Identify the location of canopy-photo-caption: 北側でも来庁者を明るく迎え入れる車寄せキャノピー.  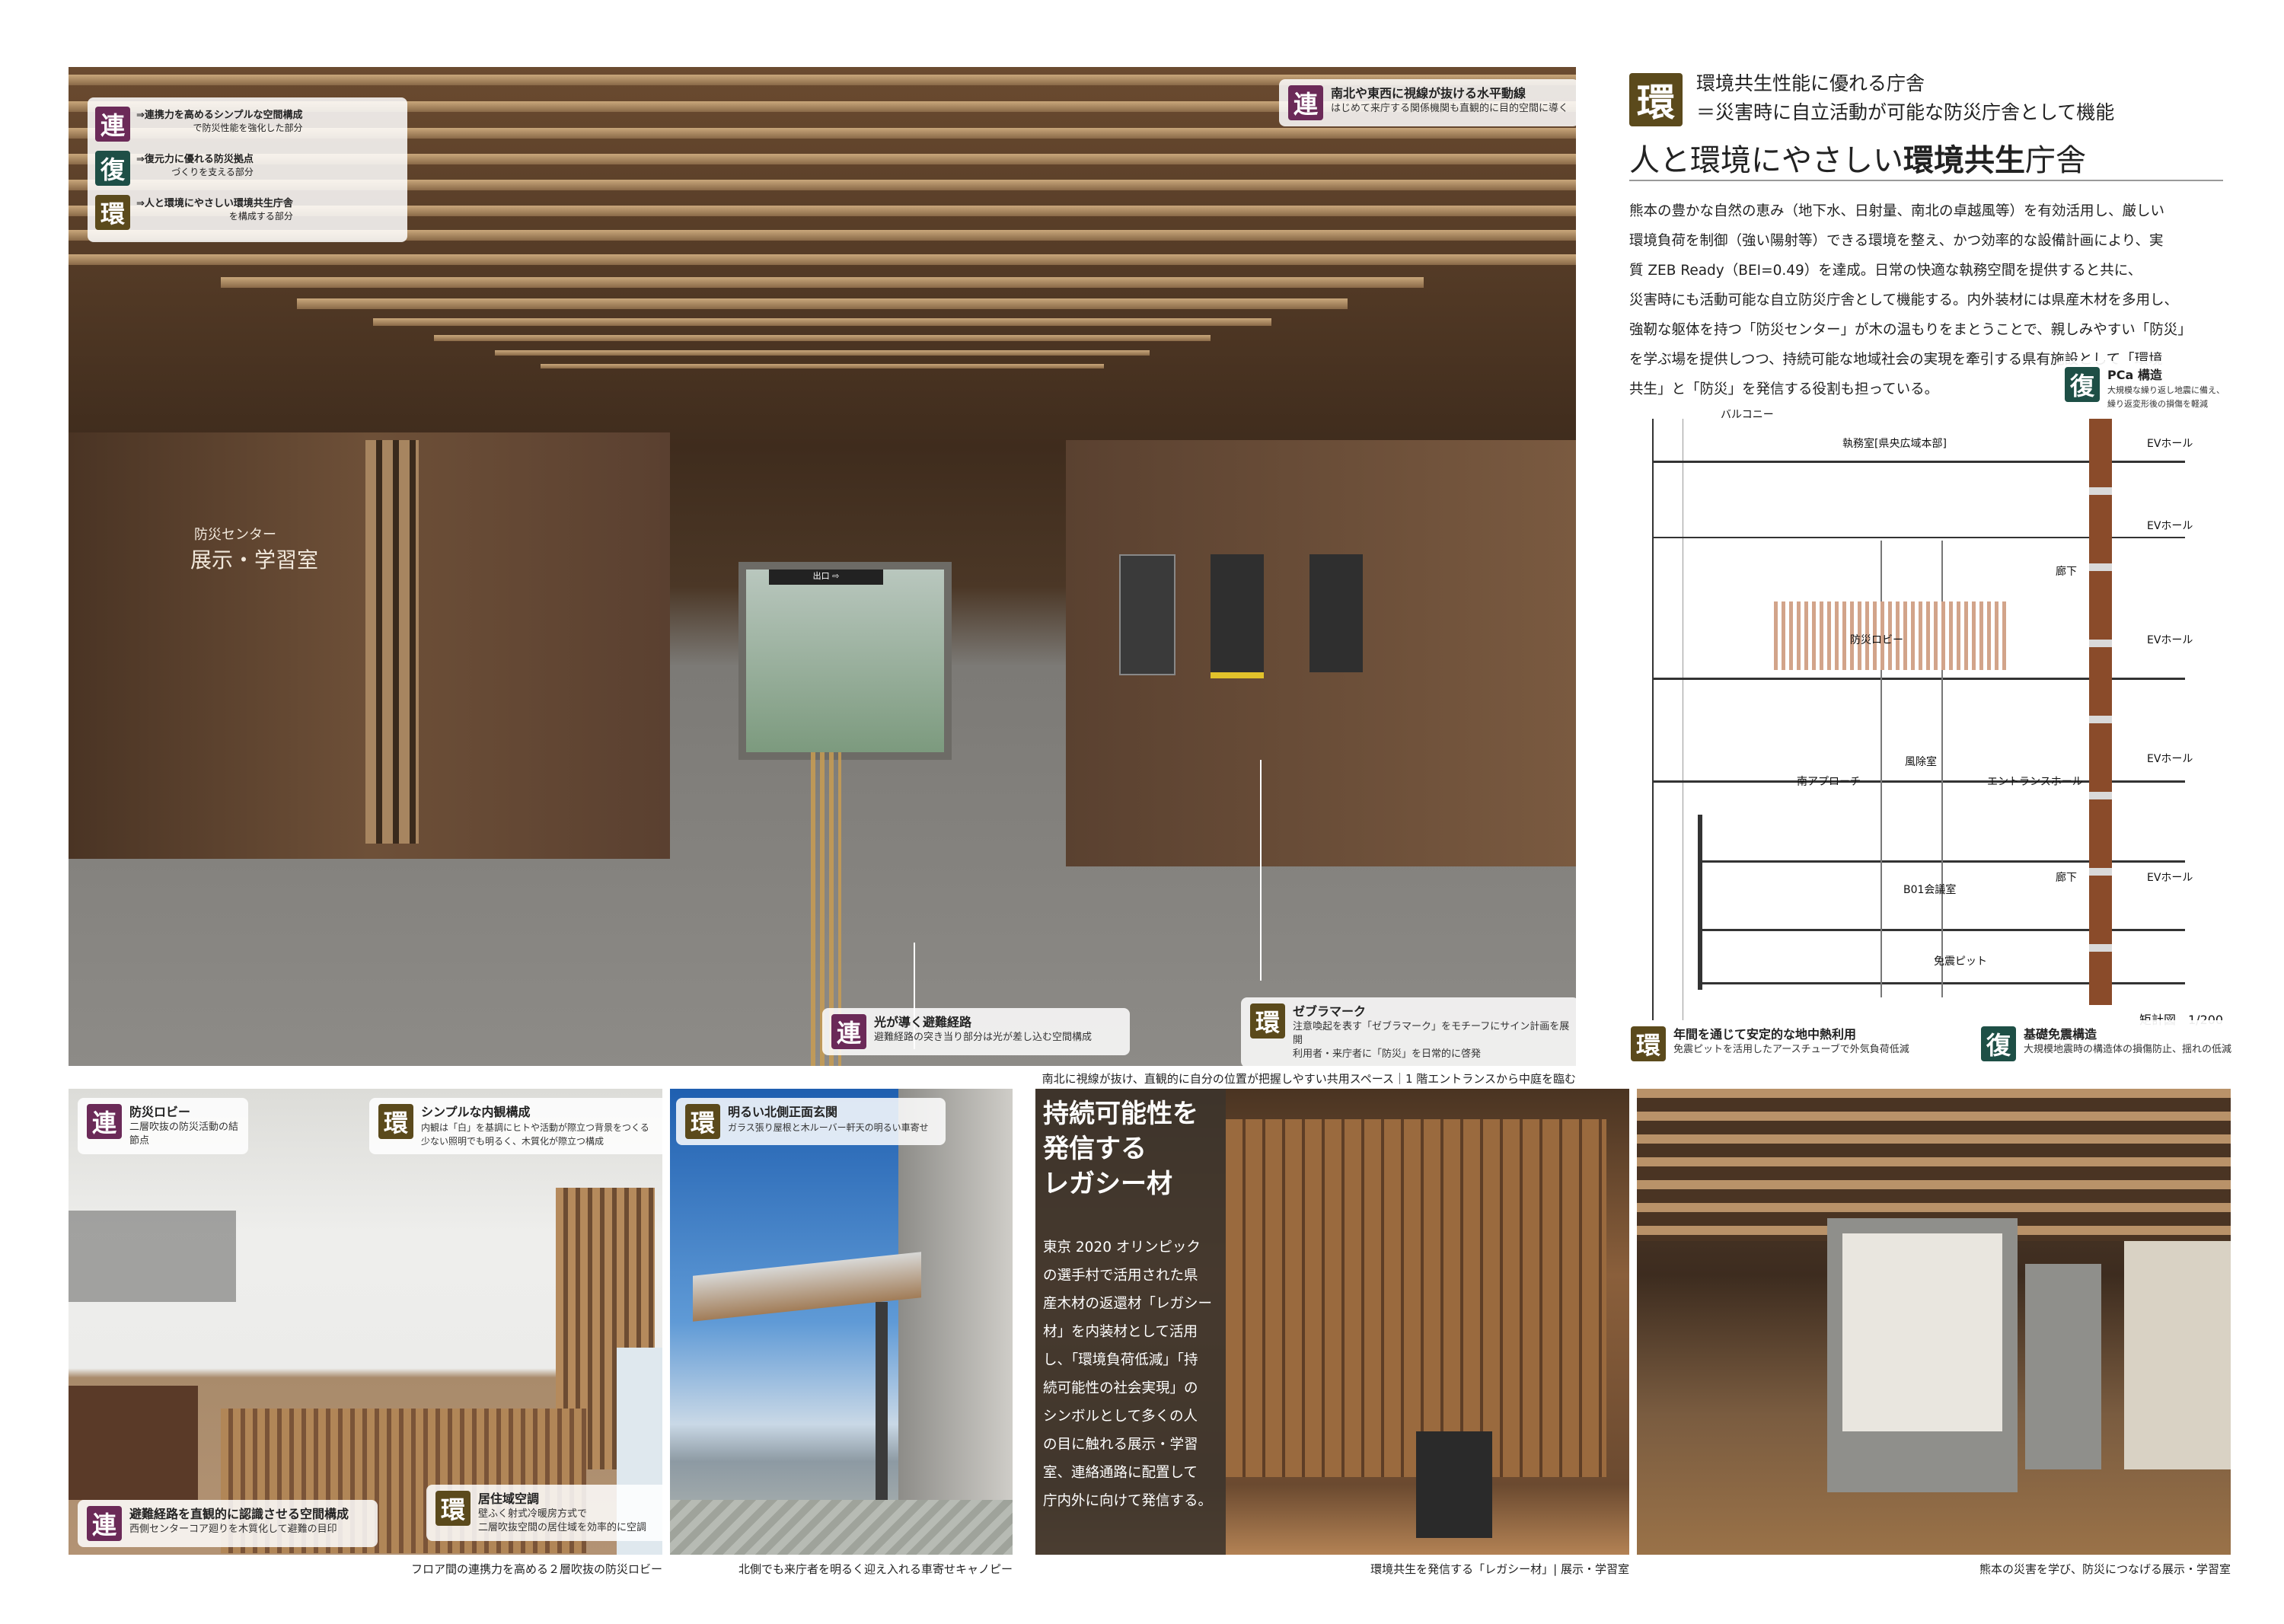
(875, 1569).